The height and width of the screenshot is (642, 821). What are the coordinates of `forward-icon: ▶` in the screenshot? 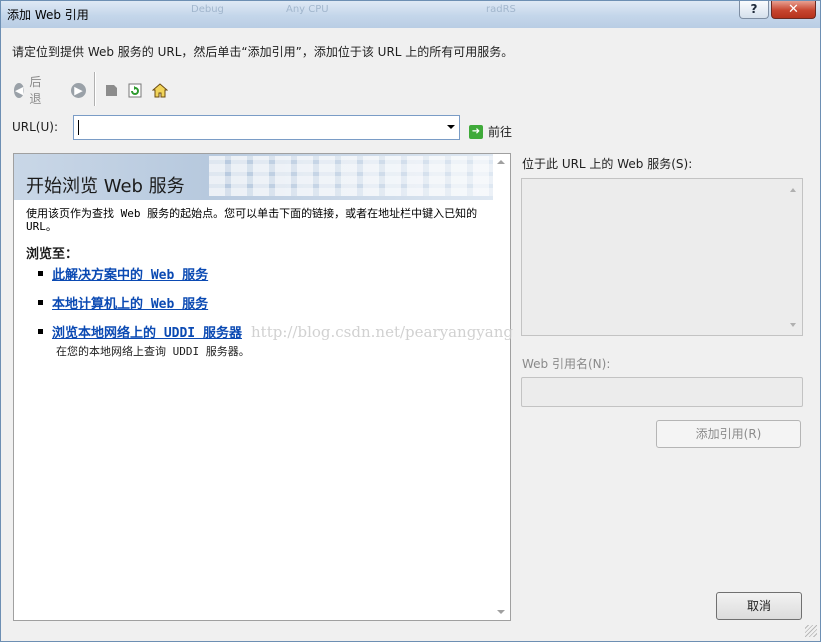 It's located at (78, 90).